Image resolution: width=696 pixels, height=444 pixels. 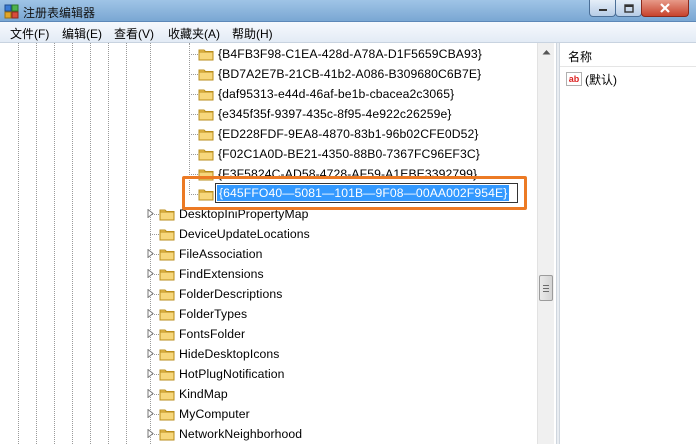 I want to click on menu-edit: 编辑(E), so click(x=82, y=33).